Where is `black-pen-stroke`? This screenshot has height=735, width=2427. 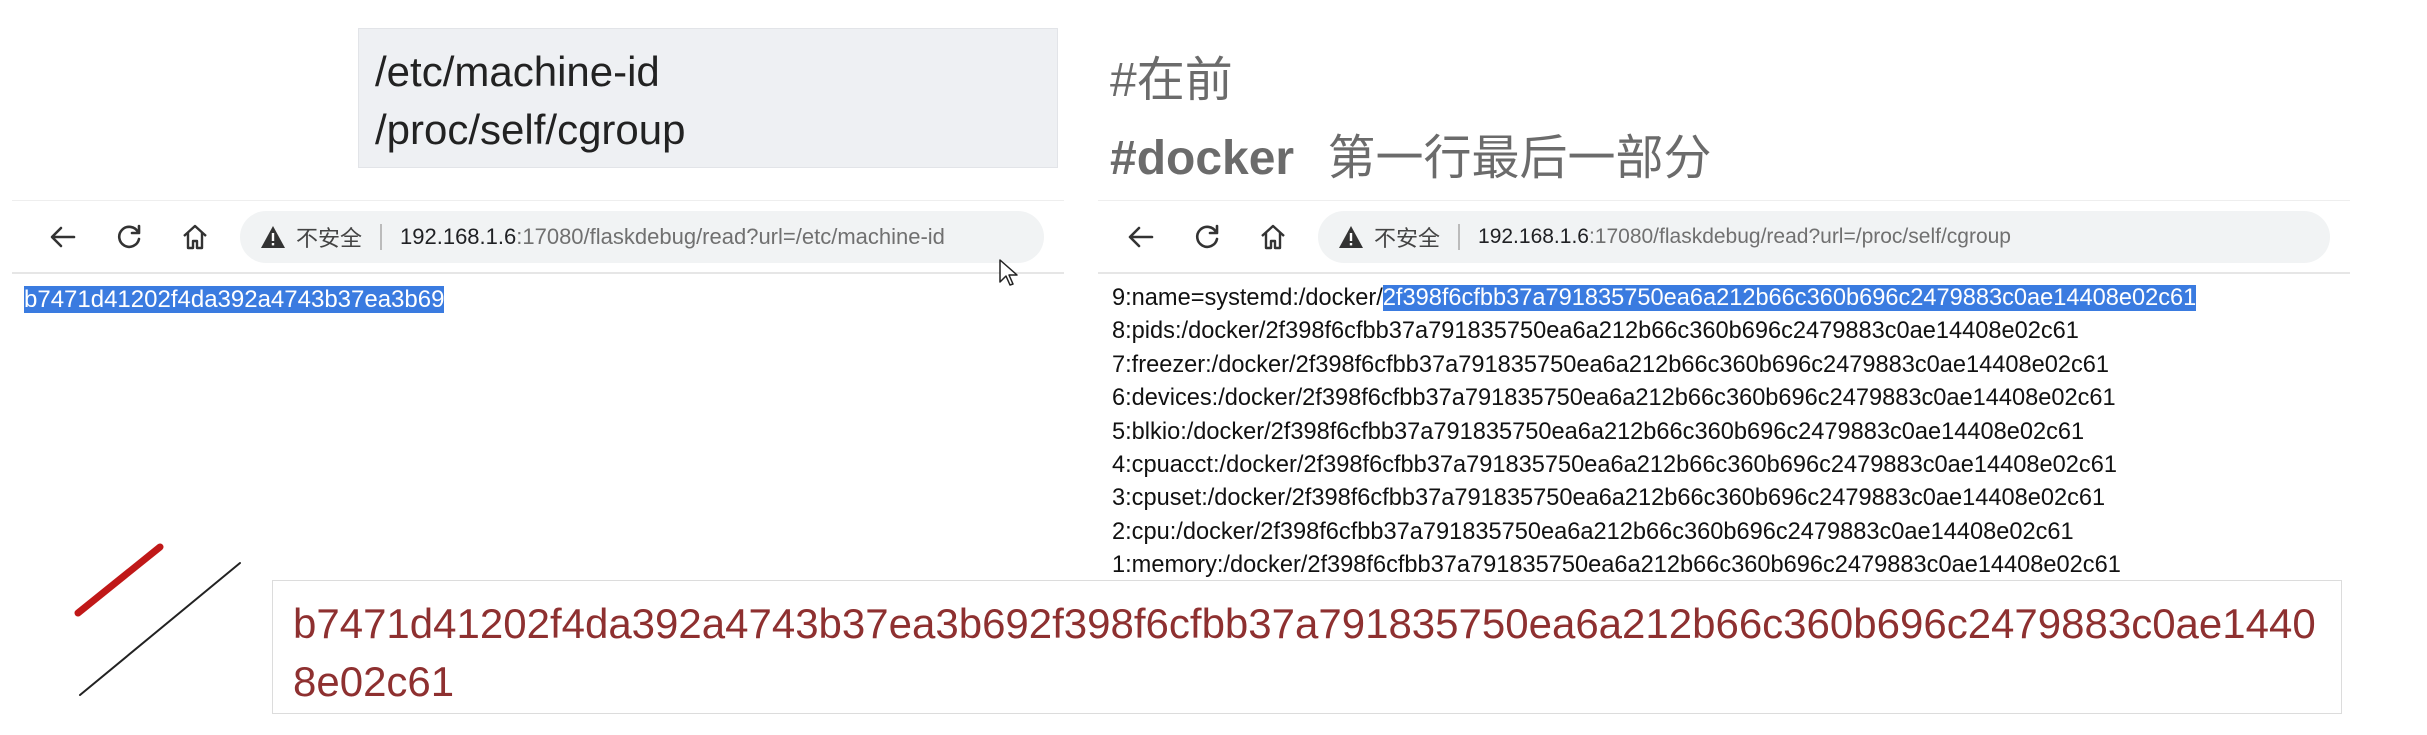 black-pen-stroke is located at coordinates (160, 629).